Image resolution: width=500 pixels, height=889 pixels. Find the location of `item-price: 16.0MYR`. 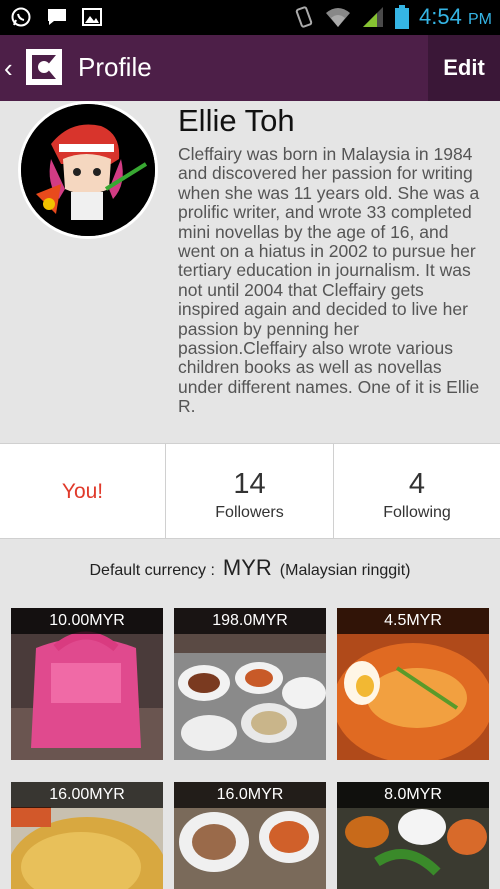

item-price: 16.0MYR is located at coordinates (250, 795).